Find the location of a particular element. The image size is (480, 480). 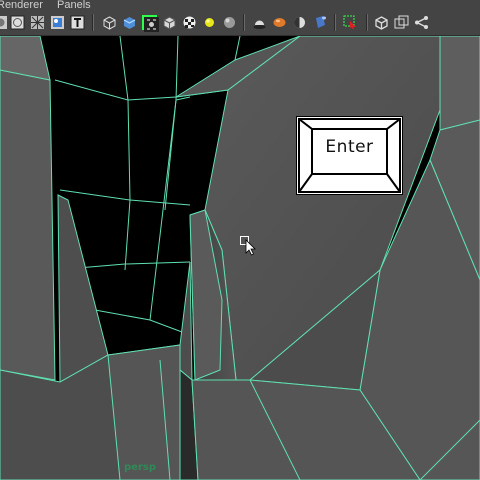

text-icon is located at coordinates (77, 22).